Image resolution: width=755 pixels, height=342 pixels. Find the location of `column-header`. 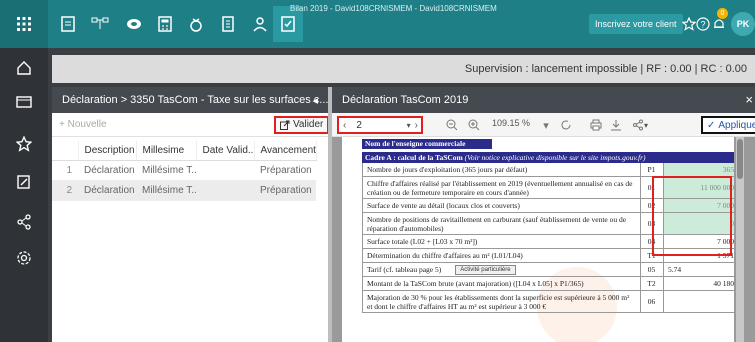

column-header is located at coordinates (65, 151).